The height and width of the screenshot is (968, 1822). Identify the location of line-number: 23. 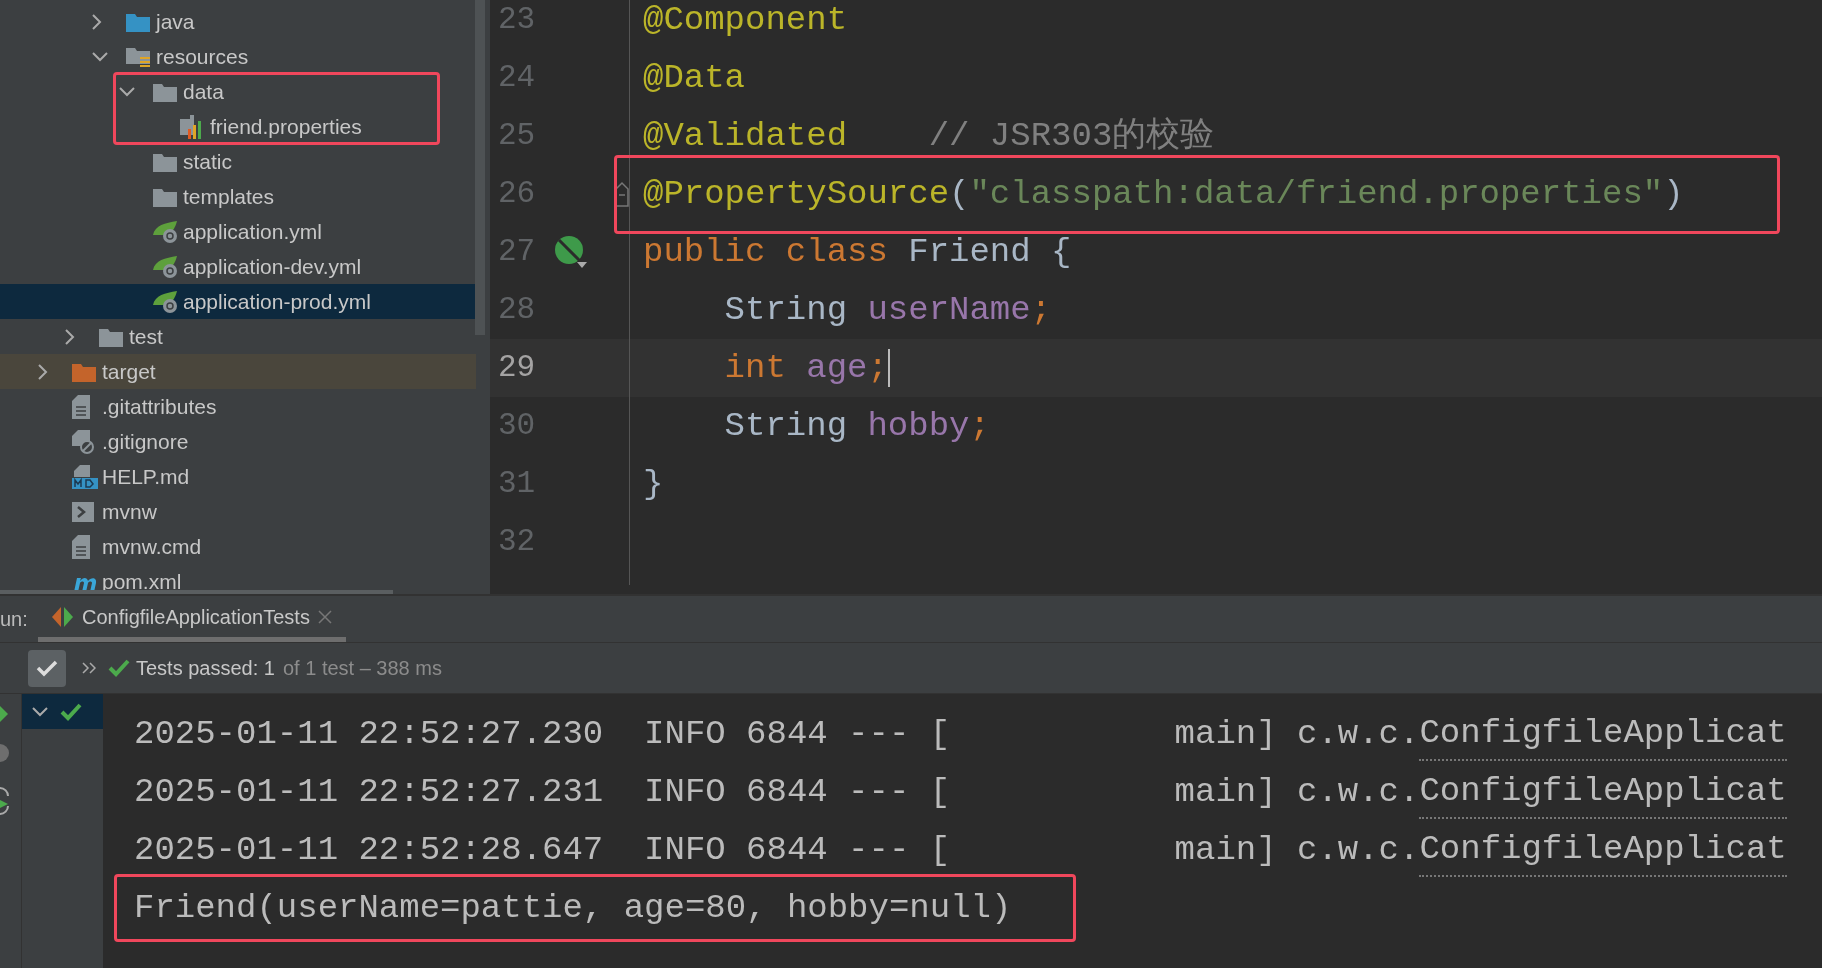
(517, 19).